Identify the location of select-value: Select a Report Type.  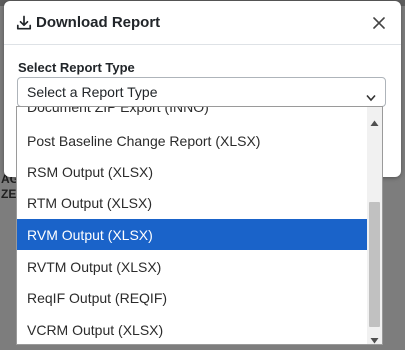
(92, 92).